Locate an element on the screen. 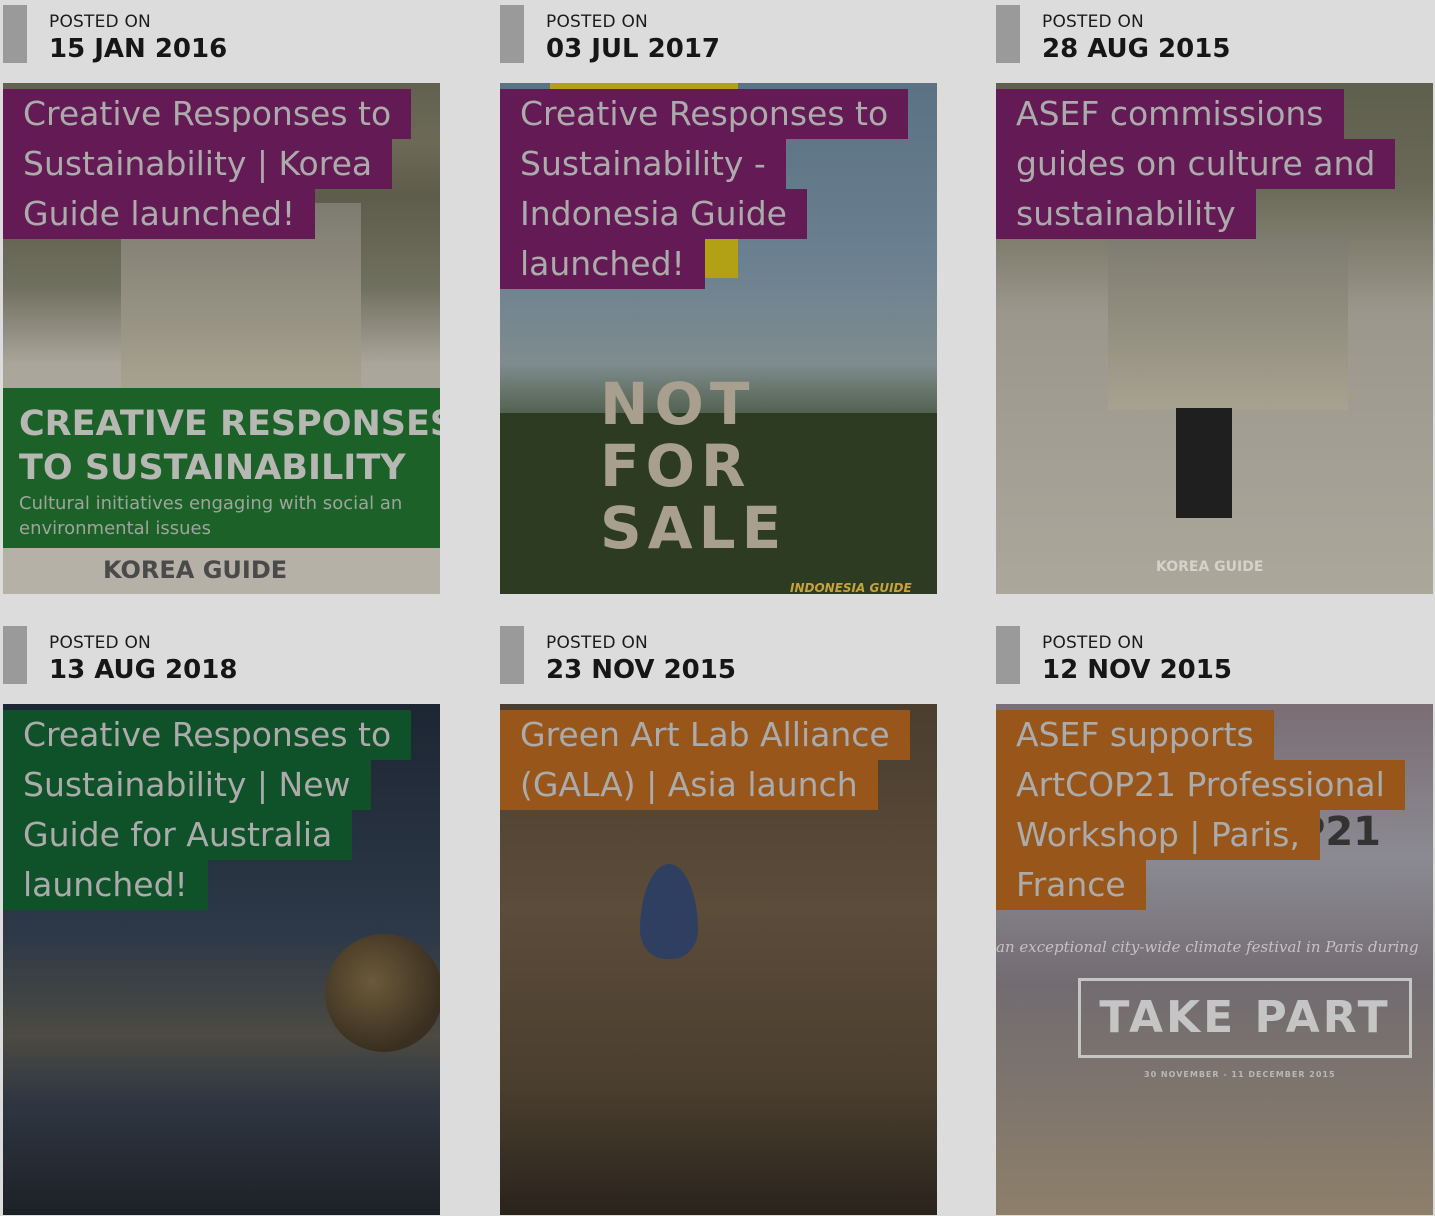 This screenshot has height=1216, width=1435. post-meta: POSTED ON 15 JAN 2016 is located at coordinates (221, 41).